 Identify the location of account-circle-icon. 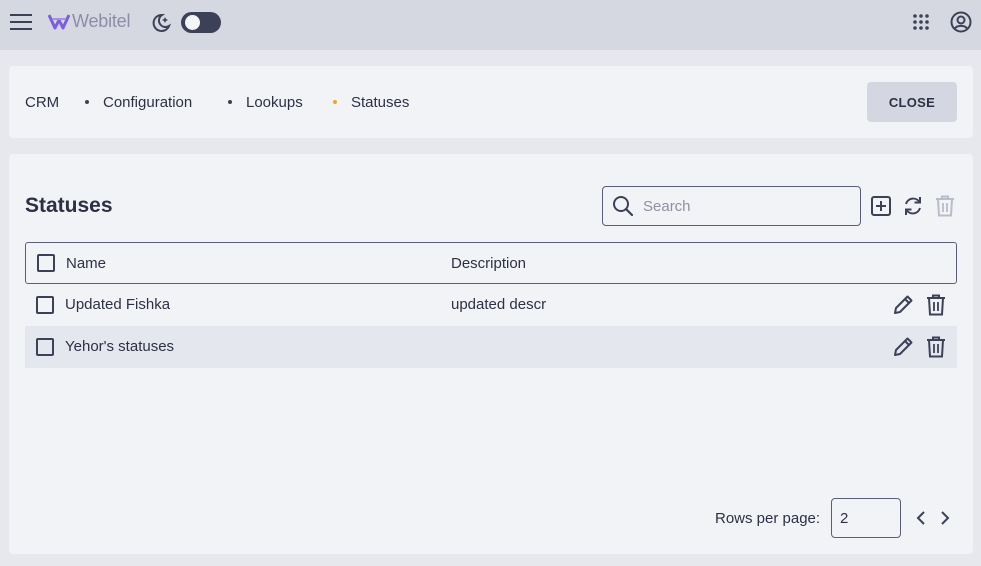
(961, 22).